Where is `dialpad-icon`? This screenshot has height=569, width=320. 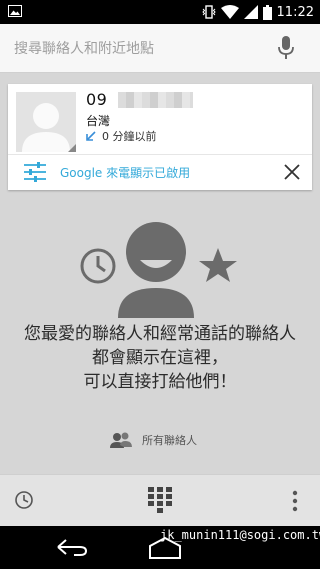 dialpad-icon is located at coordinates (160, 501).